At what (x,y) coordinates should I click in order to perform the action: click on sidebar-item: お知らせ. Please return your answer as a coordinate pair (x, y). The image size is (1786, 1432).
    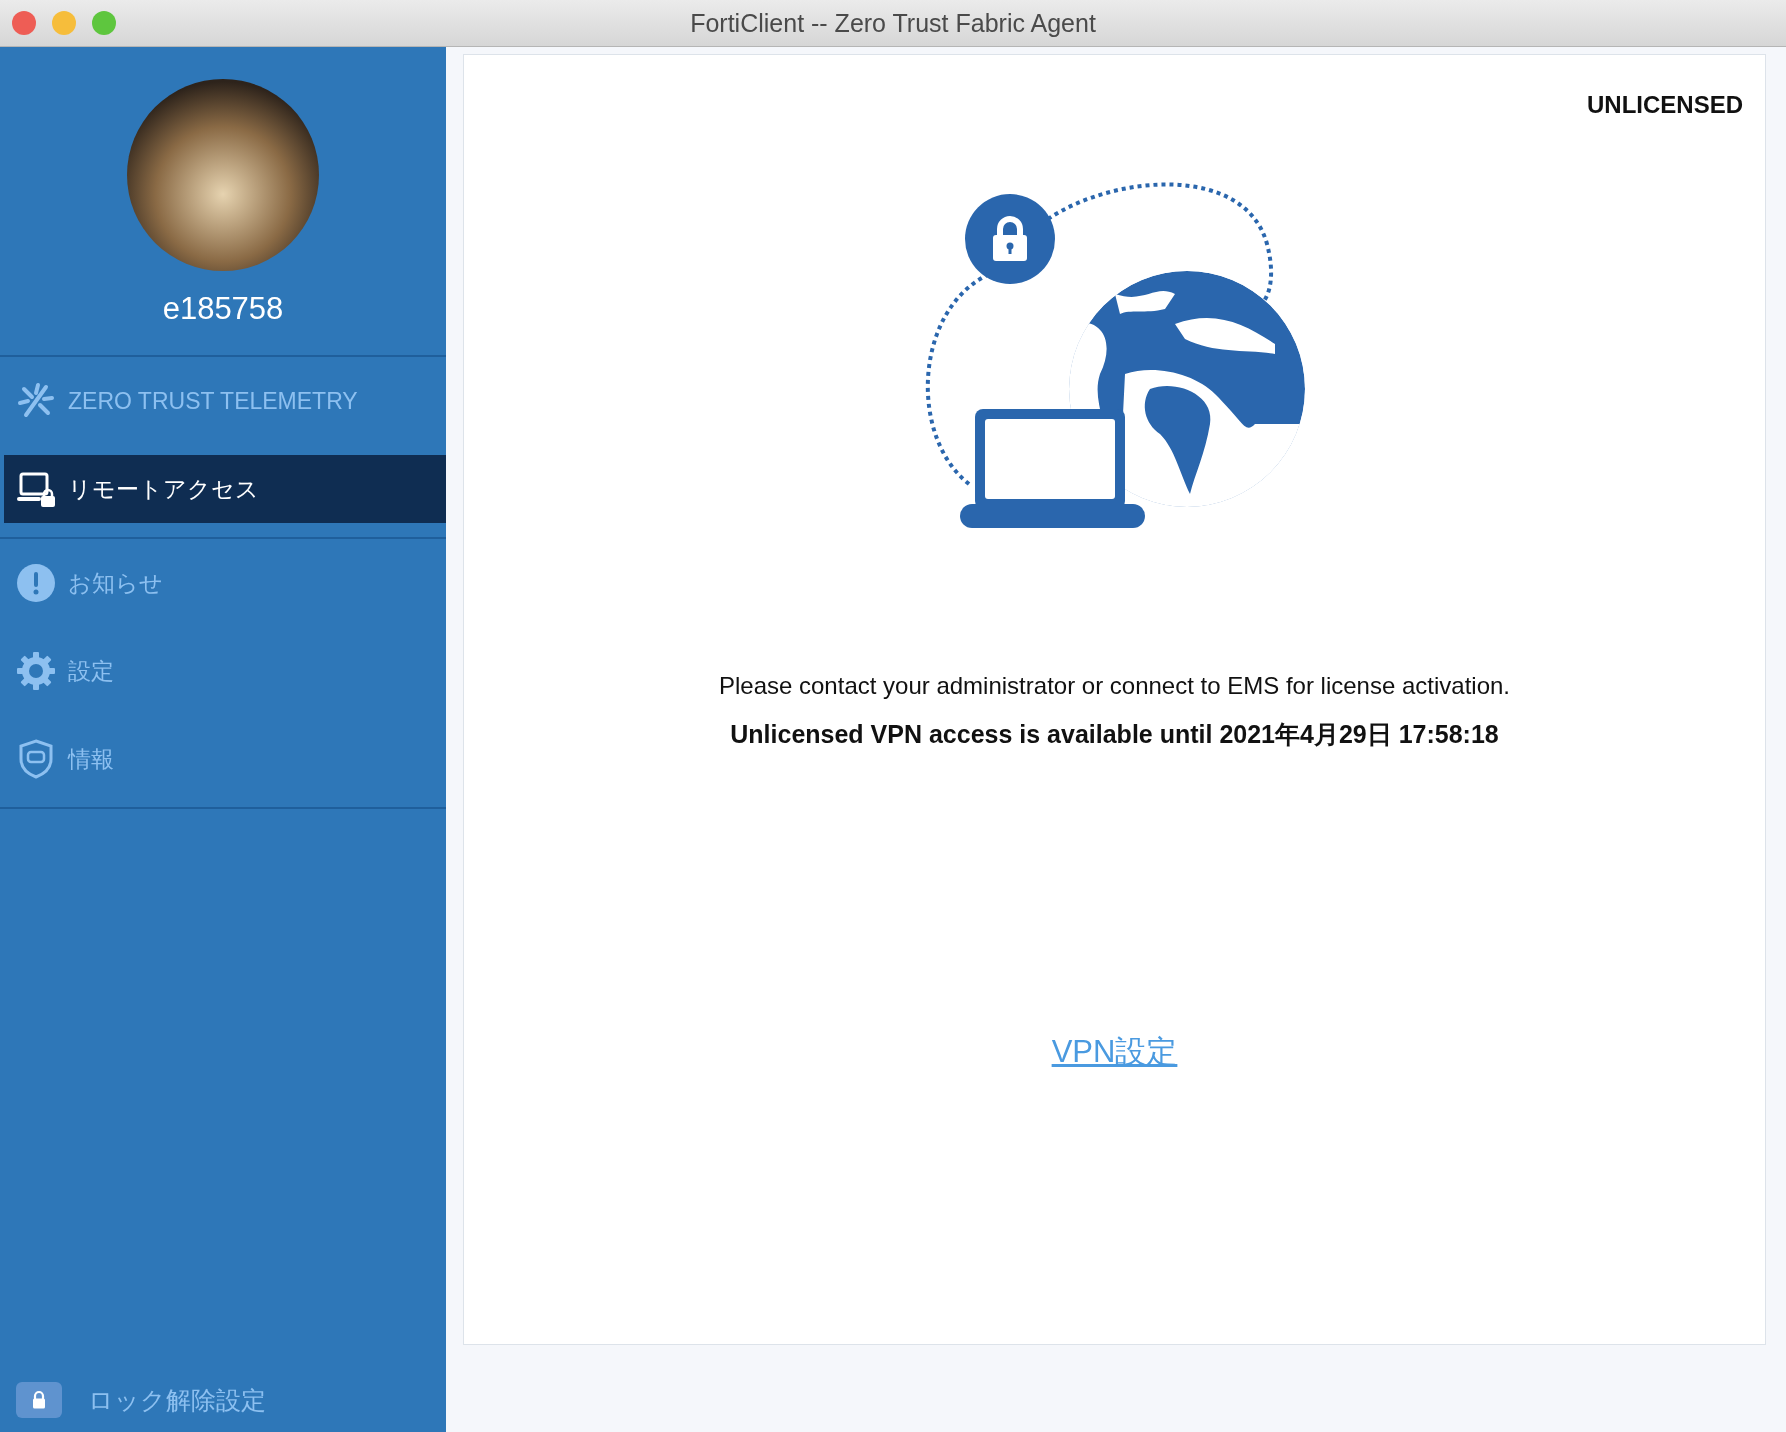
    Looking at the image, I should click on (225, 583).